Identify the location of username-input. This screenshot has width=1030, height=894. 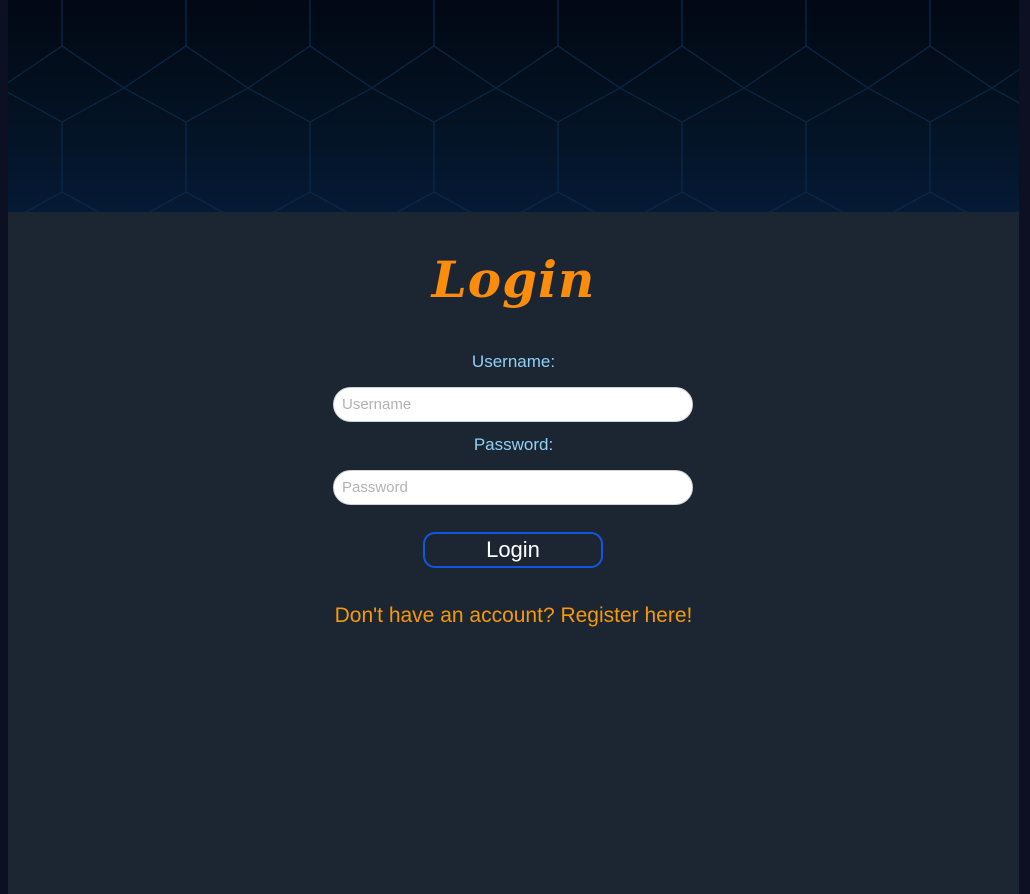
(513, 404).